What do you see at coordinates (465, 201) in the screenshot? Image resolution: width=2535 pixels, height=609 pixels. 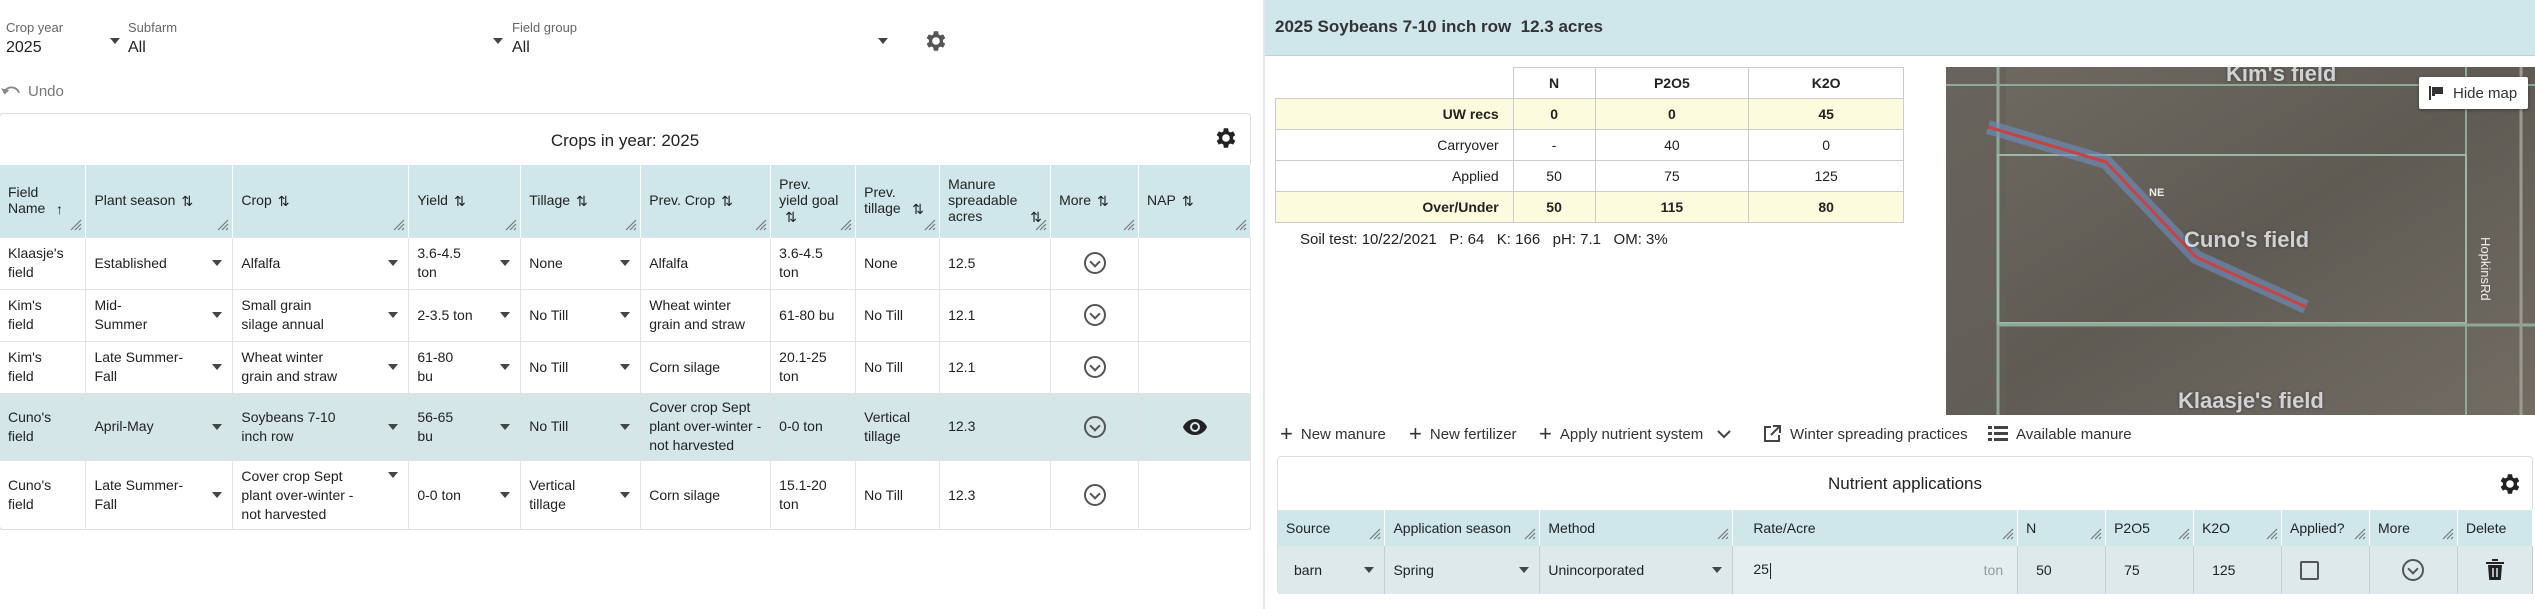 I see `col-yield: Yield ⇅` at bounding box center [465, 201].